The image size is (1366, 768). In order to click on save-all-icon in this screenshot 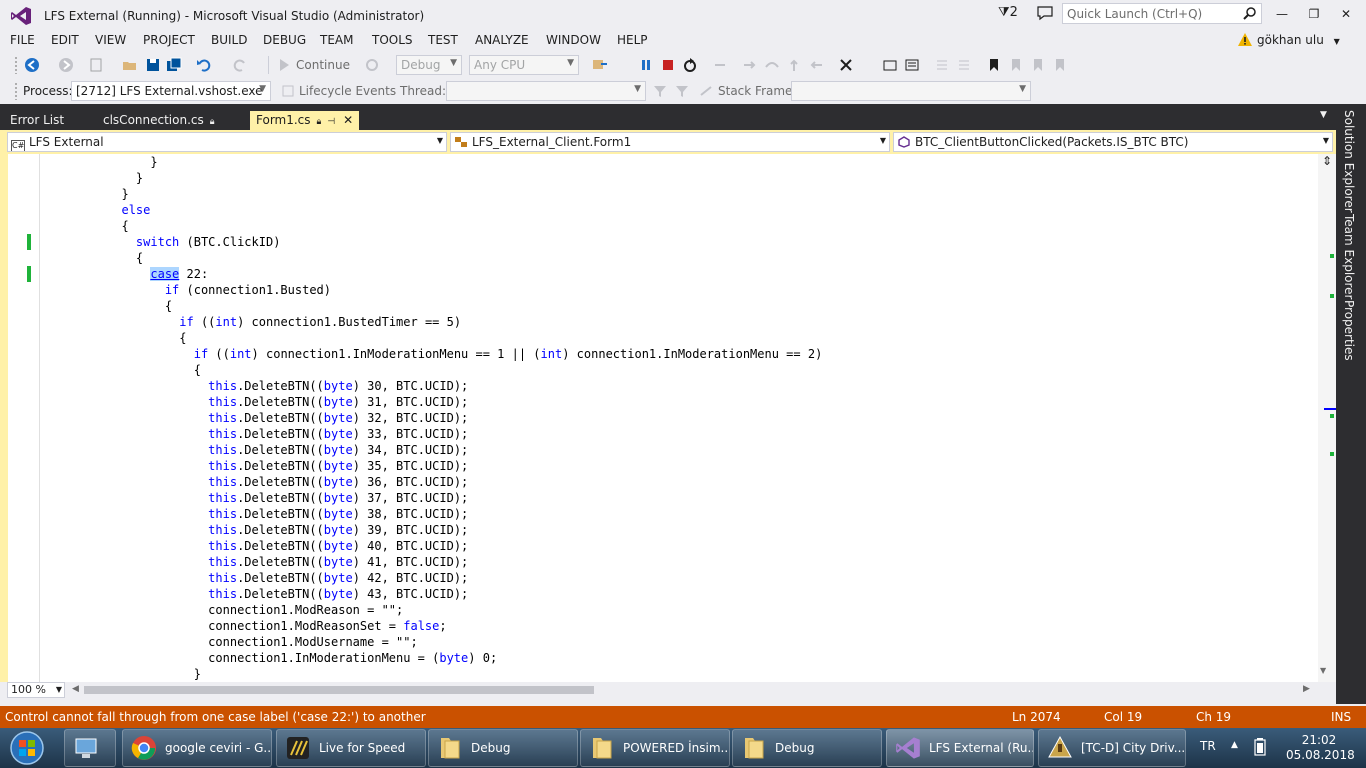, I will do `click(174, 65)`.